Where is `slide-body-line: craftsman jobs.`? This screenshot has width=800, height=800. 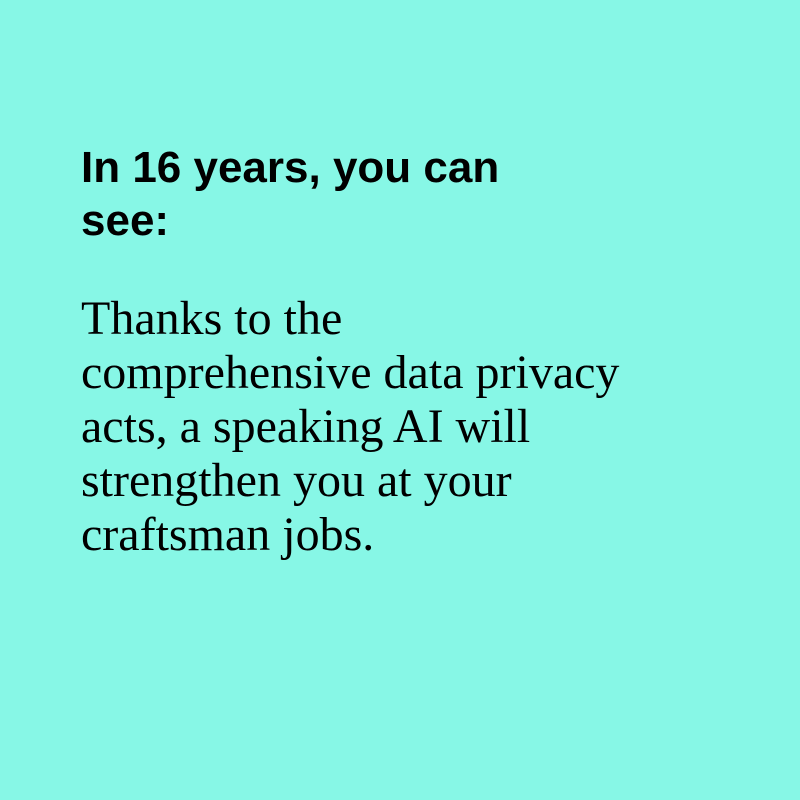
slide-body-line: craftsman jobs. is located at coordinates (228, 534).